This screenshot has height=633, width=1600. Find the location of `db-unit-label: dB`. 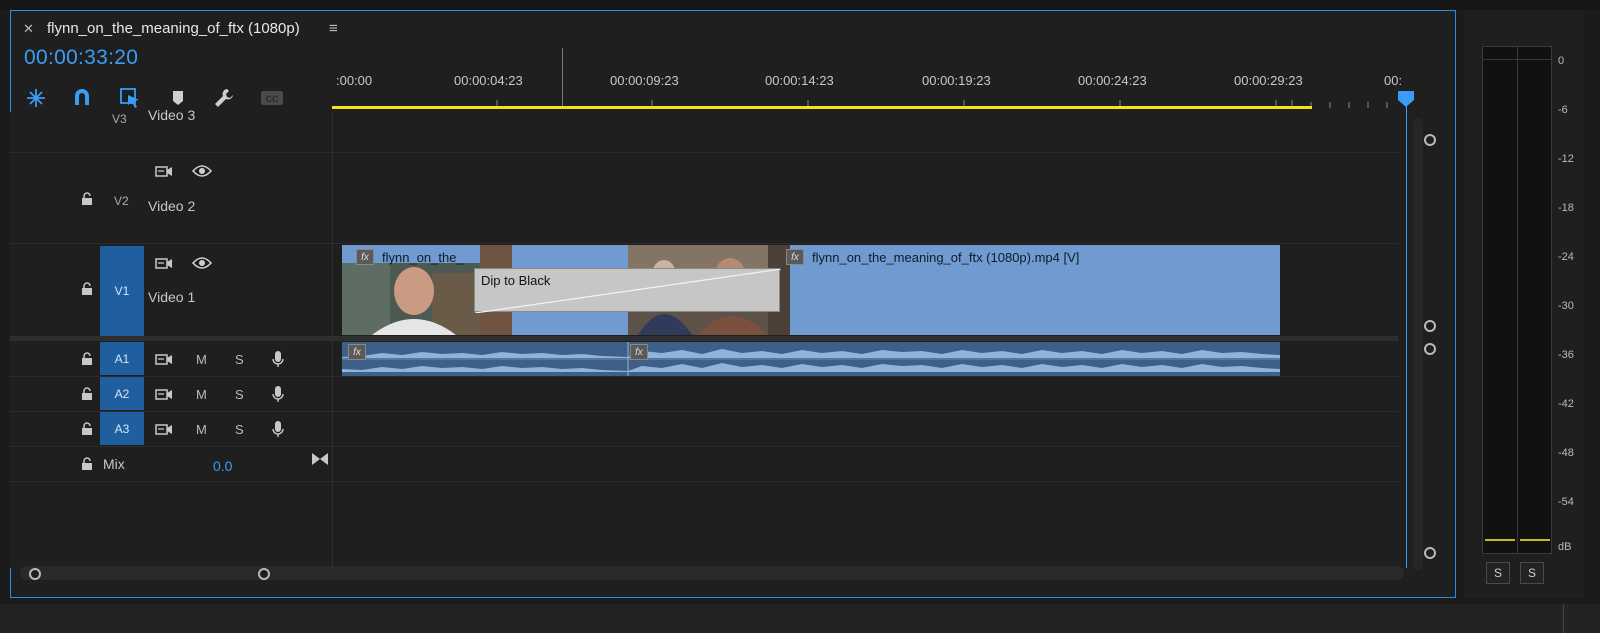

db-unit-label: dB is located at coordinates (1565, 547).